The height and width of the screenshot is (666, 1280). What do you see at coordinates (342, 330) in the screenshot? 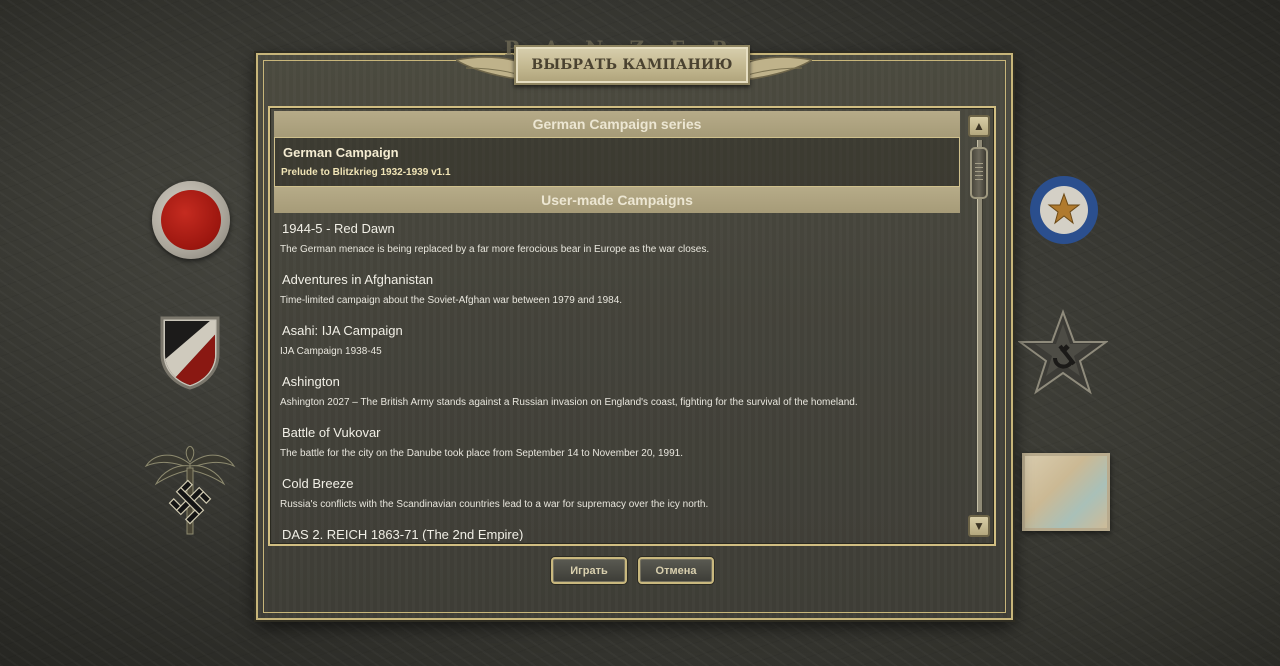
I see `campaign-name: Asahi: IJA Campaign` at bounding box center [342, 330].